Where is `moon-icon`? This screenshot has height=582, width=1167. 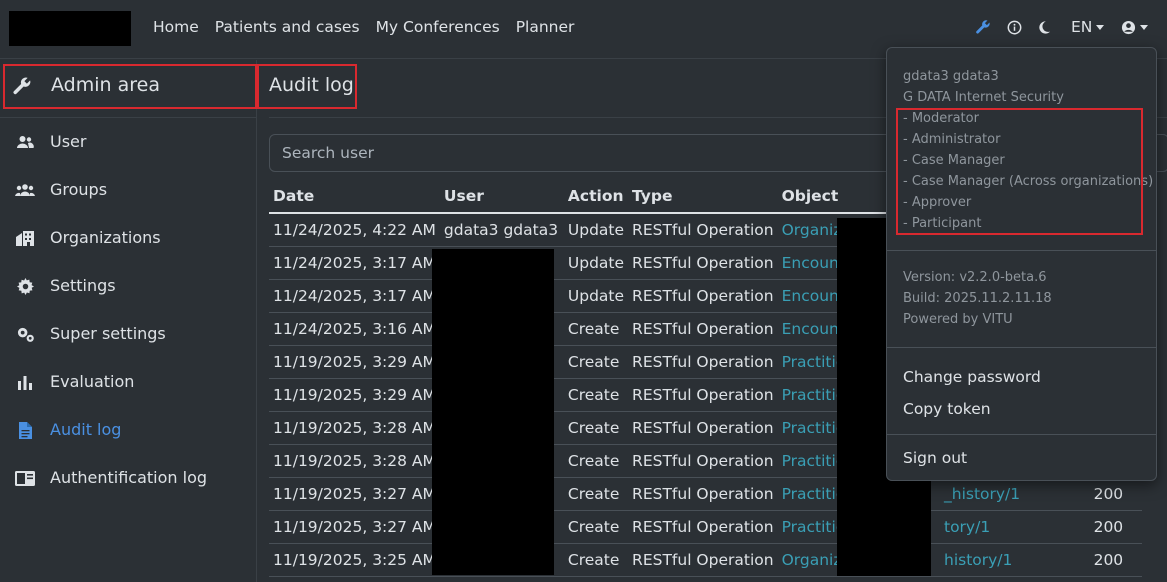
moon-icon is located at coordinates (1045, 27).